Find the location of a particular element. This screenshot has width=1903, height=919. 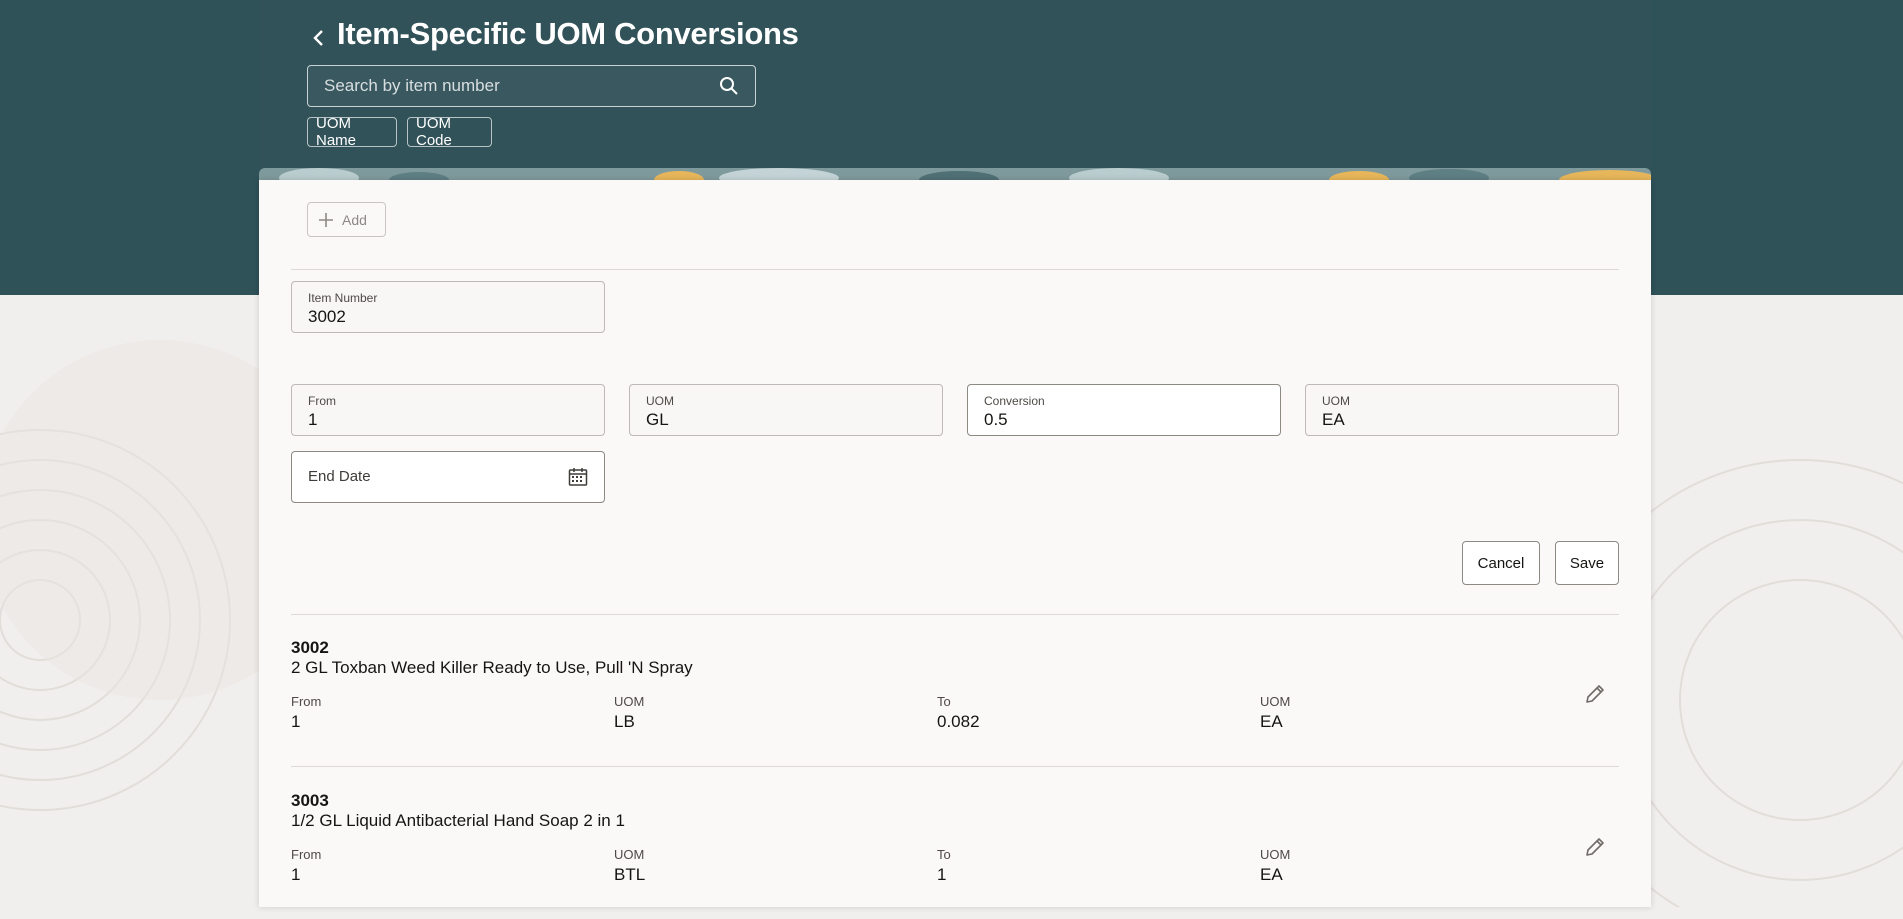

chevron-left-icon is located at coordinates (318, 38).